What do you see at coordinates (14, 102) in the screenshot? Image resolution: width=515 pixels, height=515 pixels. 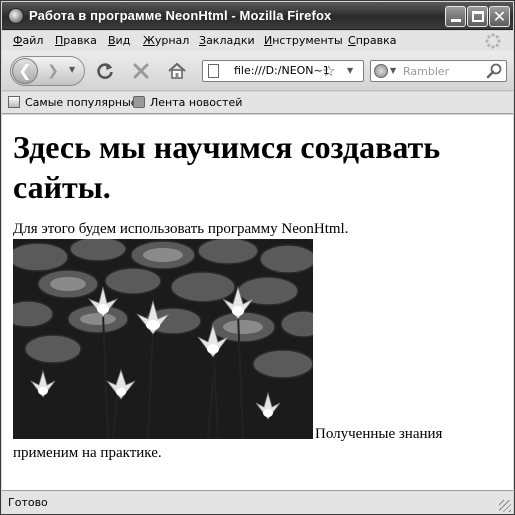 I see `bookmark-page-icon` at bounding box center [14, 102].